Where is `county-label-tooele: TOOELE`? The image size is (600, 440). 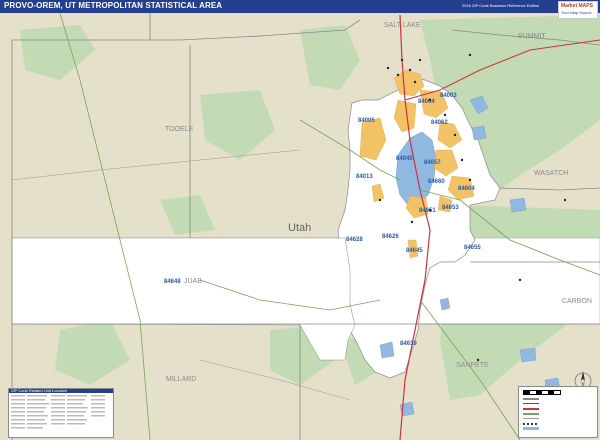
county-label-tooele: TOOELE is located at coordinates (179, 129).